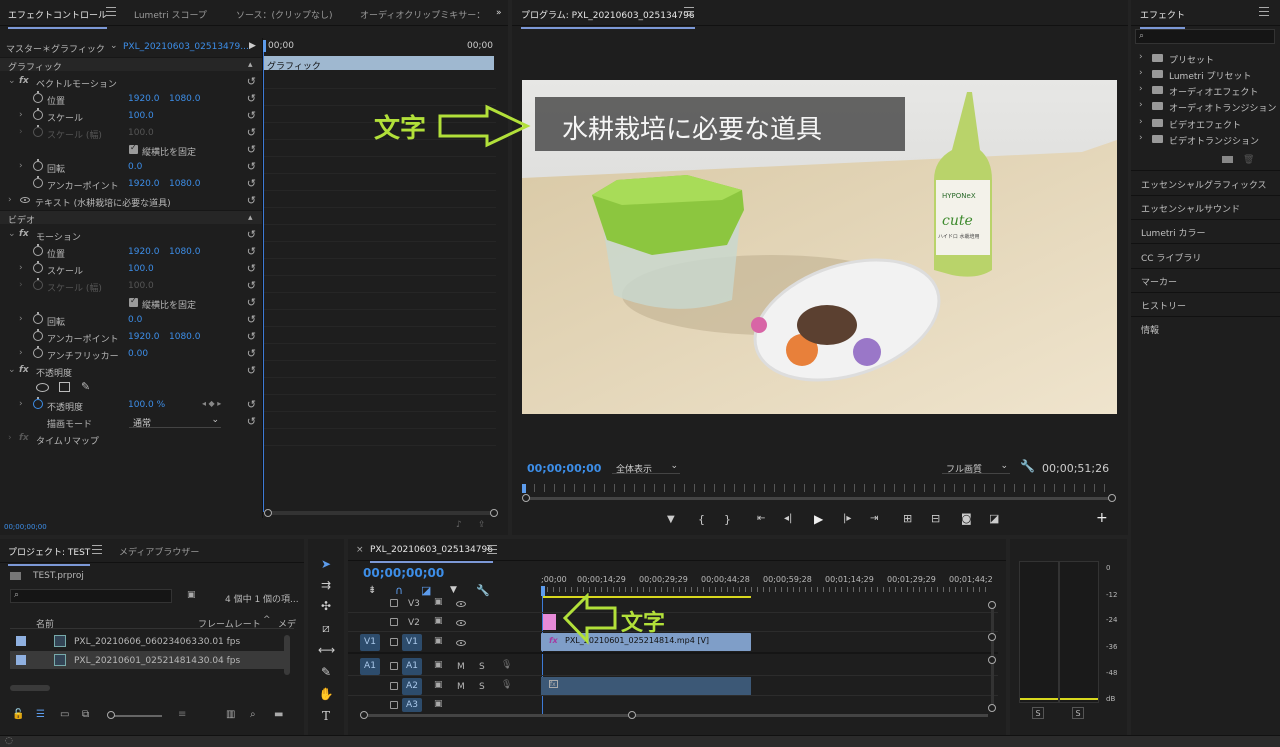 The height and width of the screenshot is (747, 1280). I want to click on type-tool-icon: T, so click(326, 716).